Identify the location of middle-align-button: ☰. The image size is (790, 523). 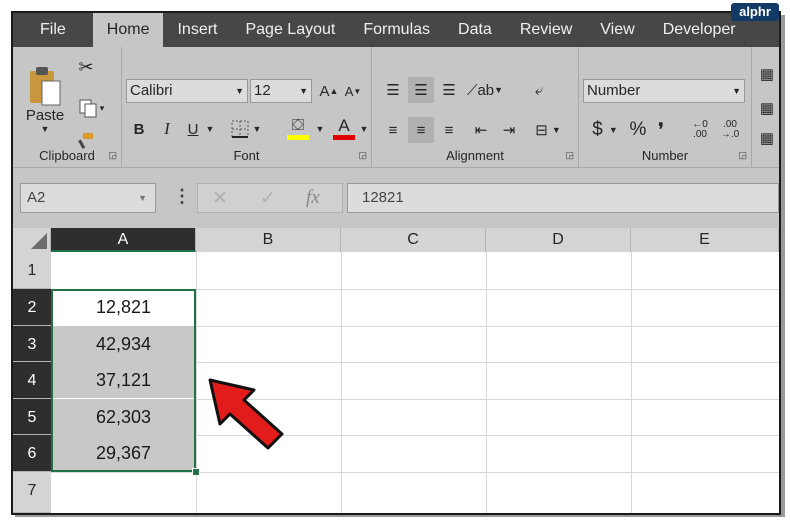
(421, 90).